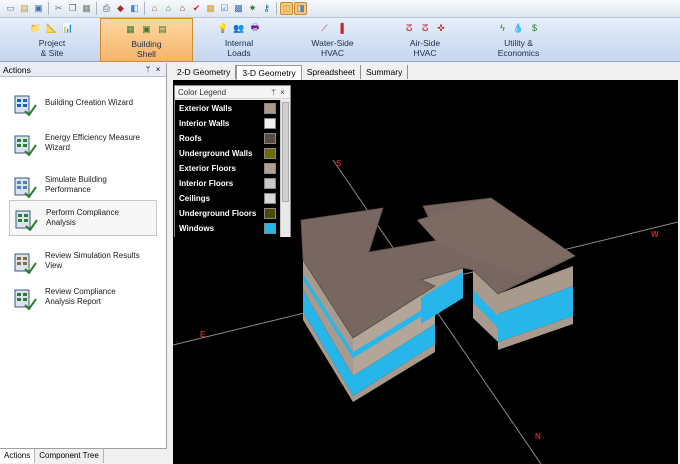 The height and width of the screenshot is (464, 680). I want to click on action-item: Review Simulation Results View, so click(83, 261).